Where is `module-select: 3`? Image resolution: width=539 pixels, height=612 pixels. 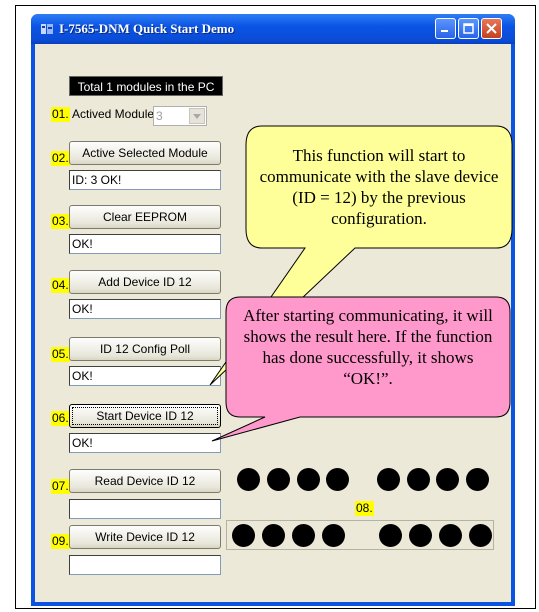
module-select: 3 is located at coordinates (180, 116).